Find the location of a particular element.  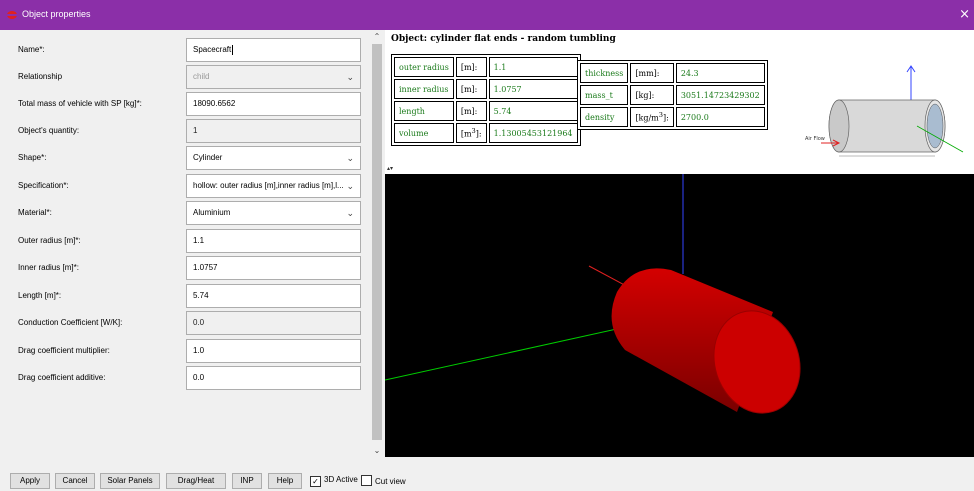

solar-panels-button: Solar Panels is located at coordinates (130, 481).